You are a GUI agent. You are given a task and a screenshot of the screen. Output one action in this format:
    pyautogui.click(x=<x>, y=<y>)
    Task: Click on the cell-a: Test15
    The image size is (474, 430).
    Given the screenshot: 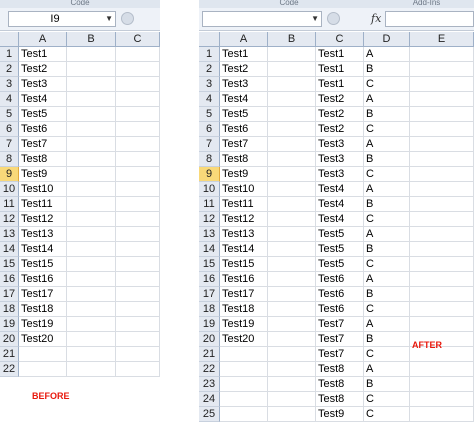 What is the action you would take?
    pyautogui.click(x=244, y=264)
    